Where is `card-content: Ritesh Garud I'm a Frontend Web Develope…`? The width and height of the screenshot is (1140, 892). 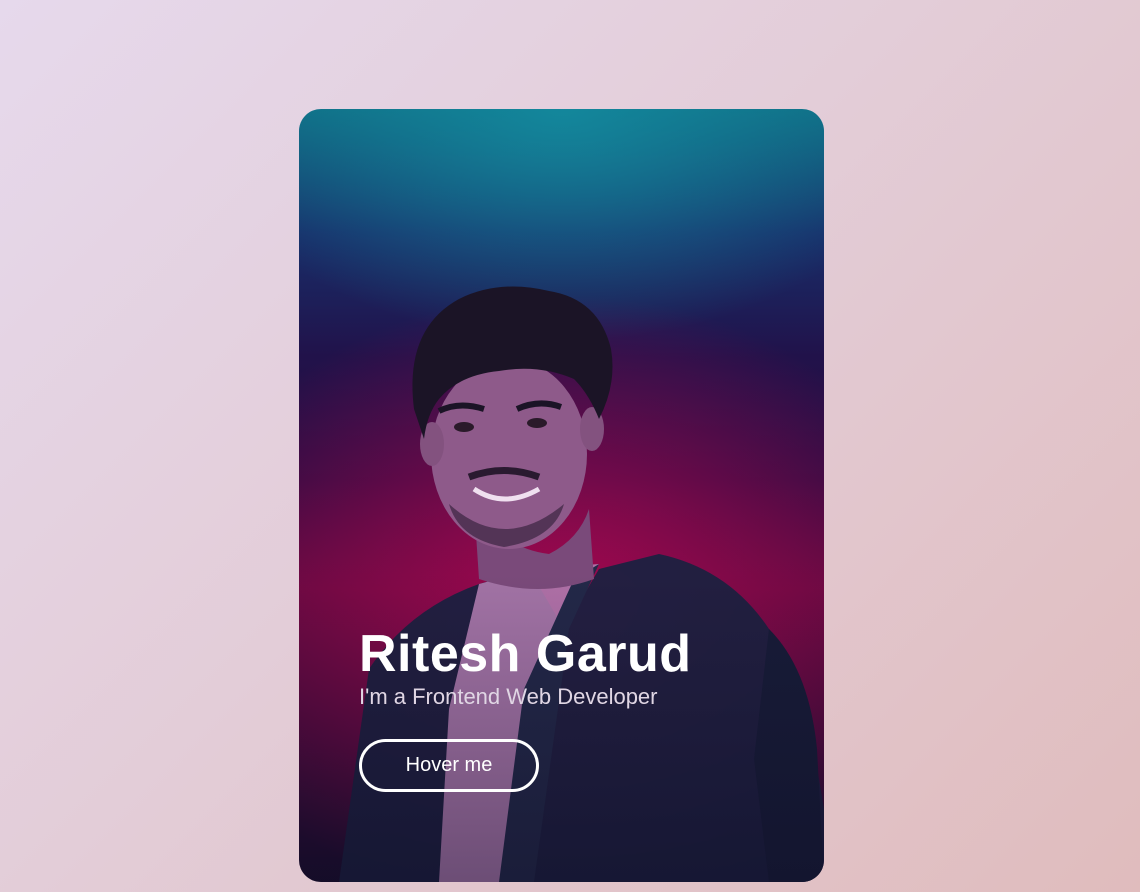 card-content: Ritesh Garud I'm a Frontend Web Develope… is located at coordinates (579, 708).